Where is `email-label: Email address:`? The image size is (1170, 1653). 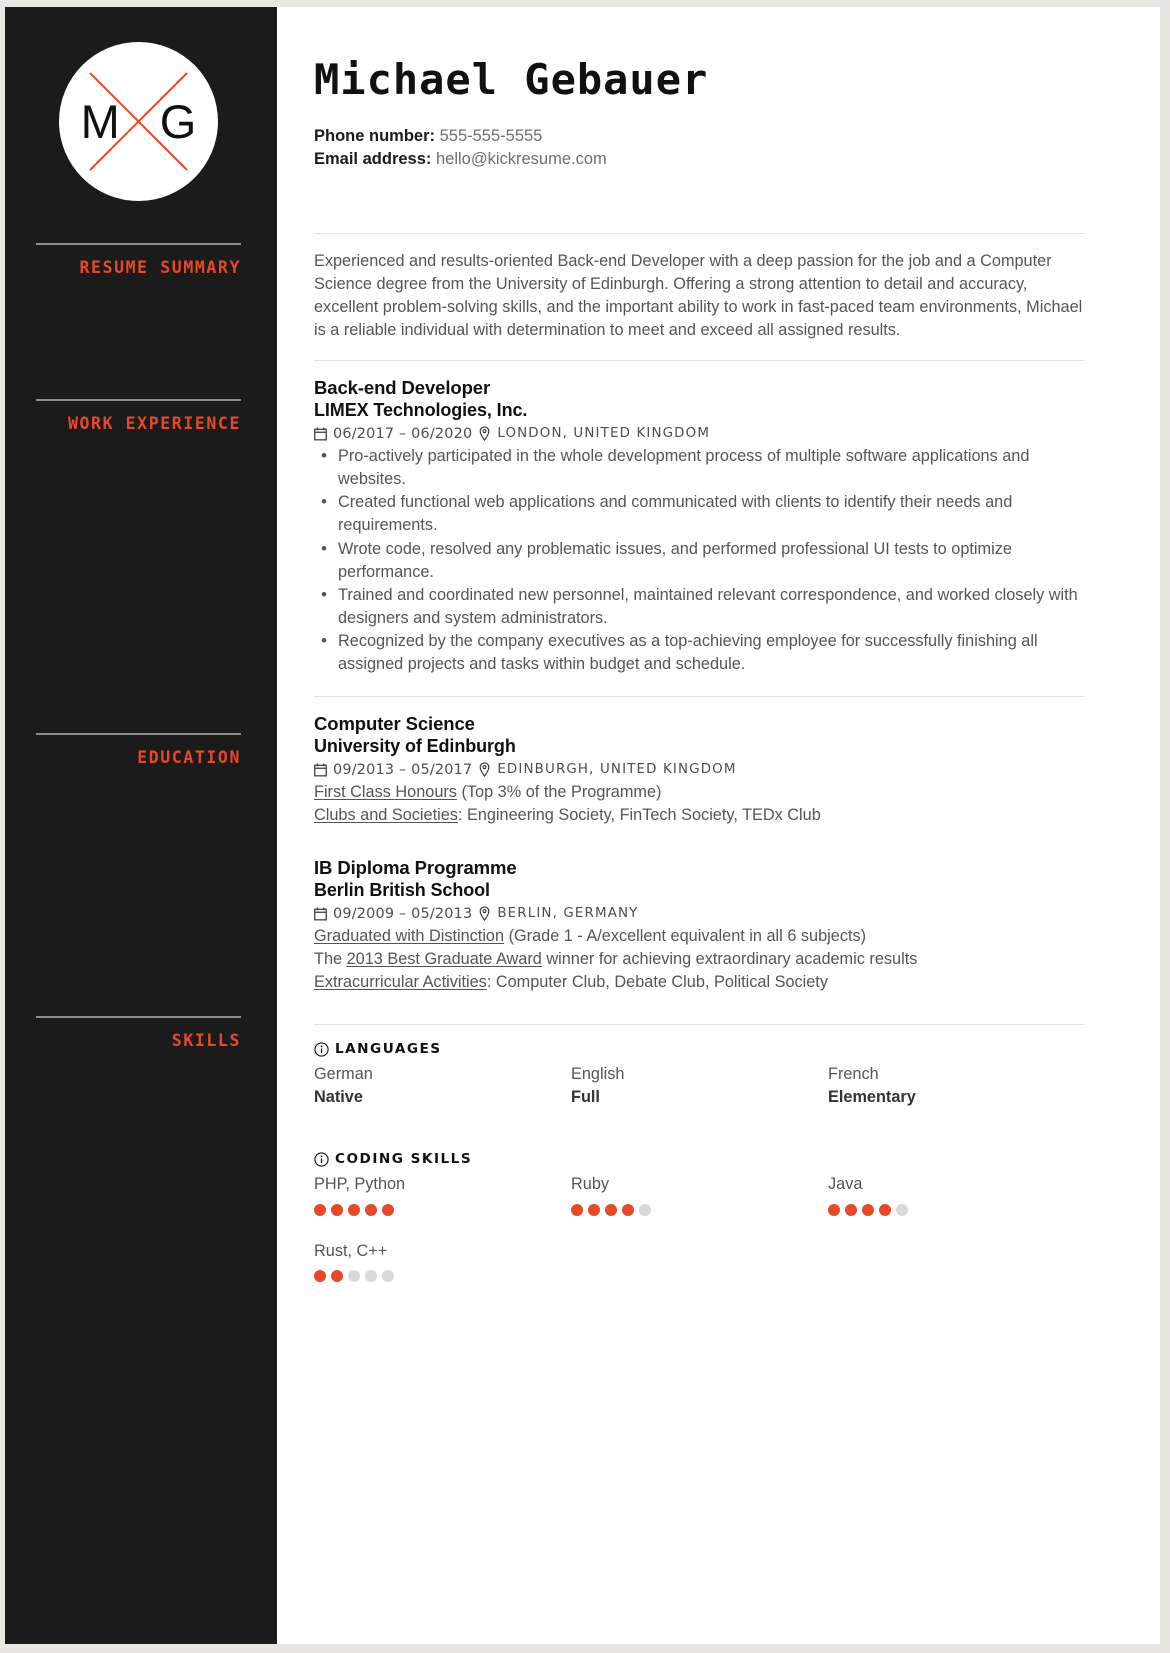
email-label: Email address: is located at coordinates (373, 159).